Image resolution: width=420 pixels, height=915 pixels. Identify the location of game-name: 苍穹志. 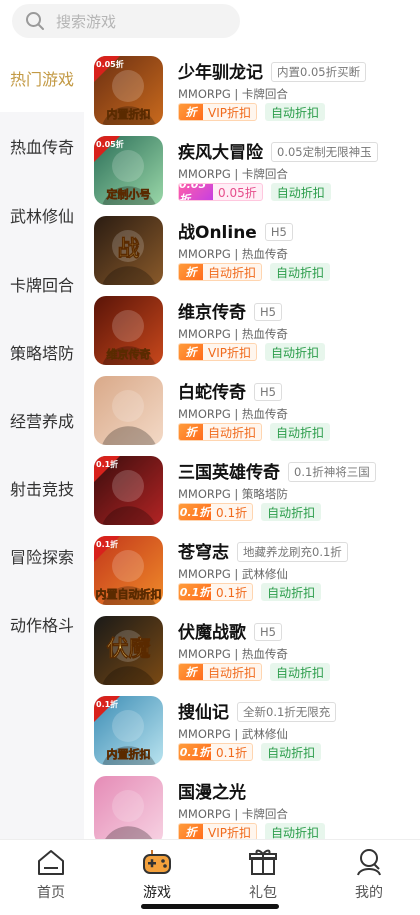
(203, 553).